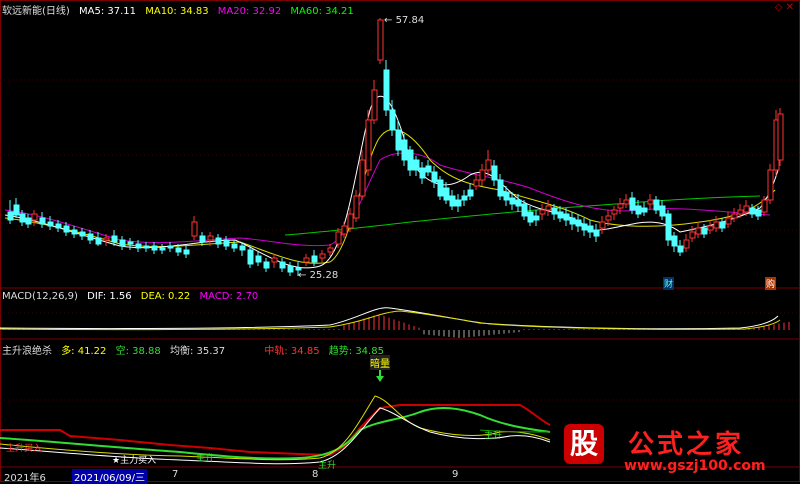  I want to click on watermark-url: www.gszj100.com, so click(695, 466).